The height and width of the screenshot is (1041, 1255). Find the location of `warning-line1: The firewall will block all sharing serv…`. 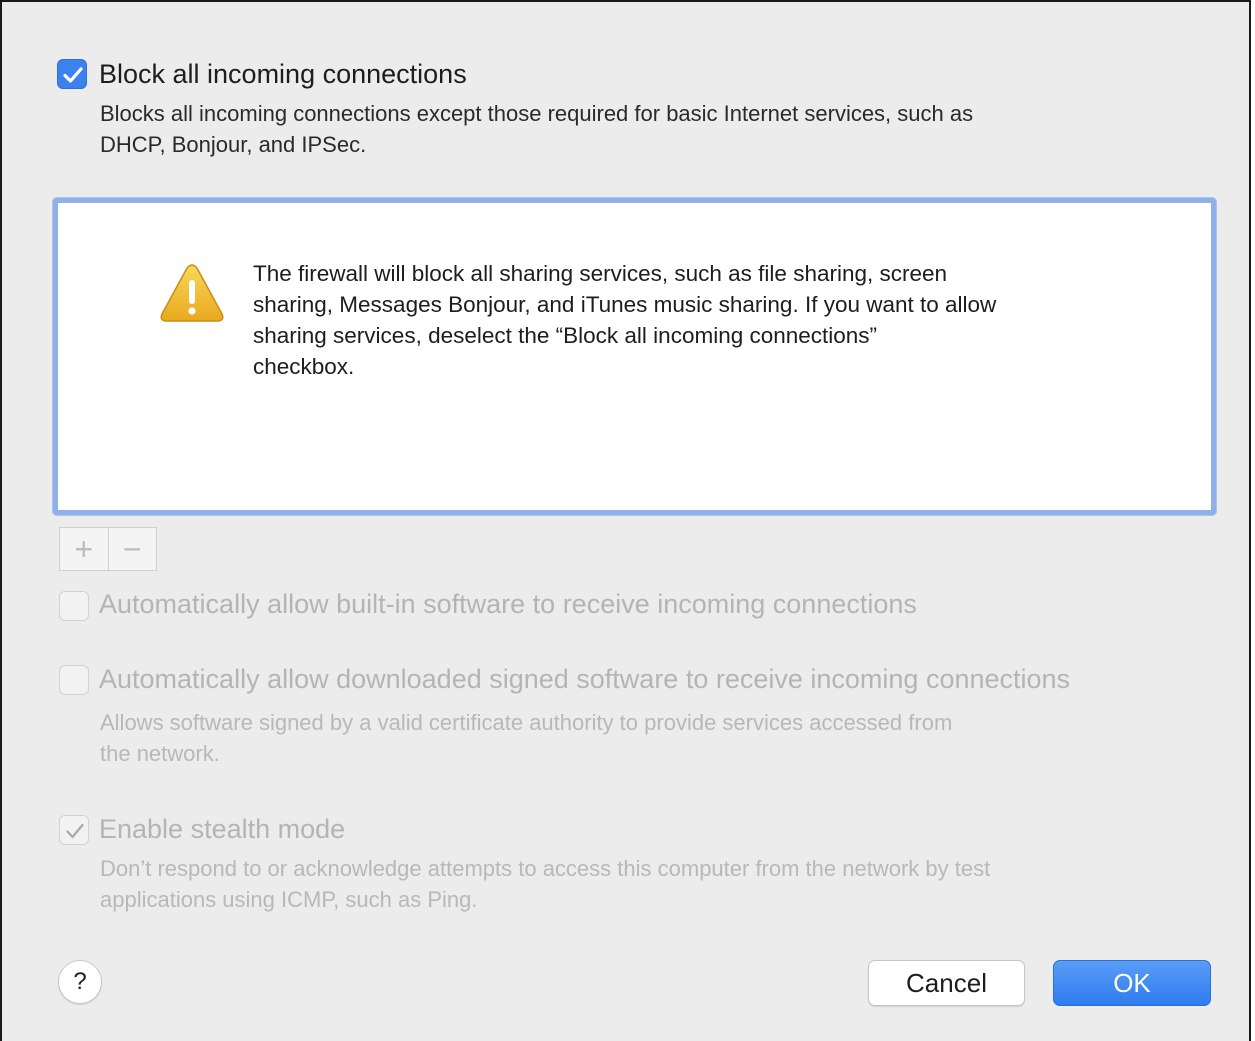

warning-line1: The firewall will block all sharing serv… is located at coordinates (600, 273).